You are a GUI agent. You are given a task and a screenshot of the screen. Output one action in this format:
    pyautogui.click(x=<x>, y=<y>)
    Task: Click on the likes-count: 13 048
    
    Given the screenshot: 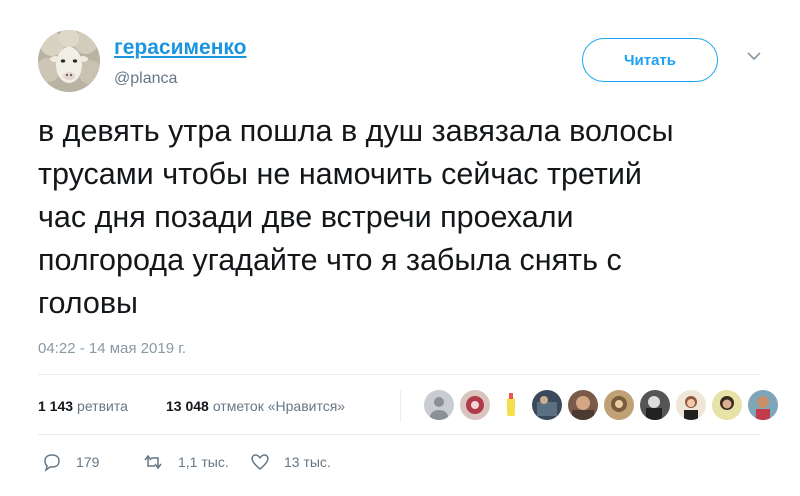 What is the action you would take?
    pyautogui.click(x=187, y=406)
    